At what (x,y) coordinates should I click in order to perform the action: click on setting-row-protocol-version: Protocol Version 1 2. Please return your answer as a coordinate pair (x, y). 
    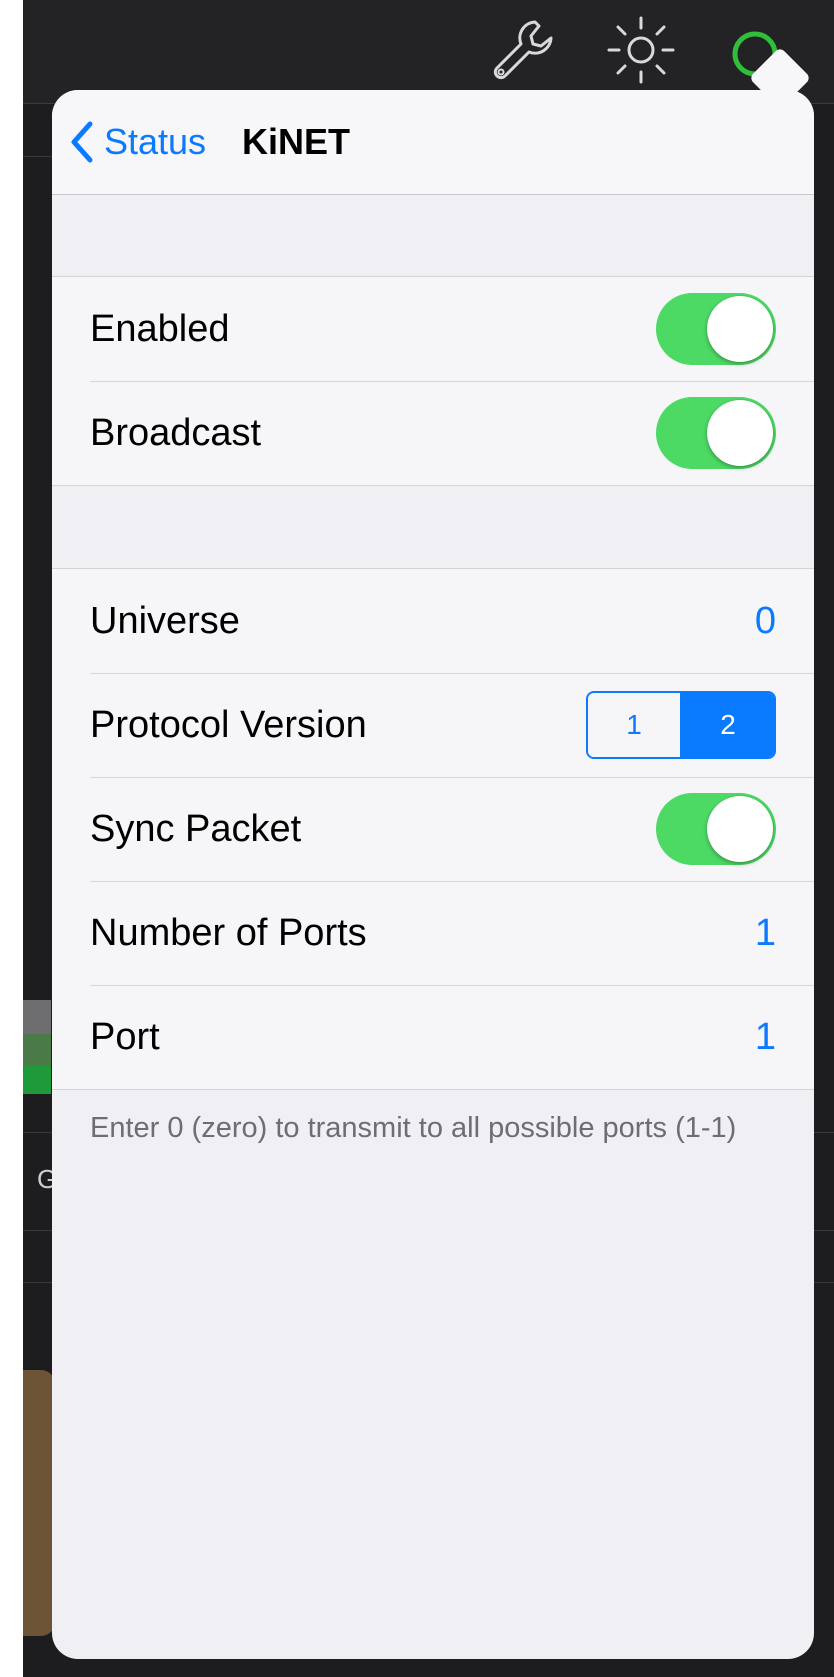
    Looking at the image, I should click on (433, 725).